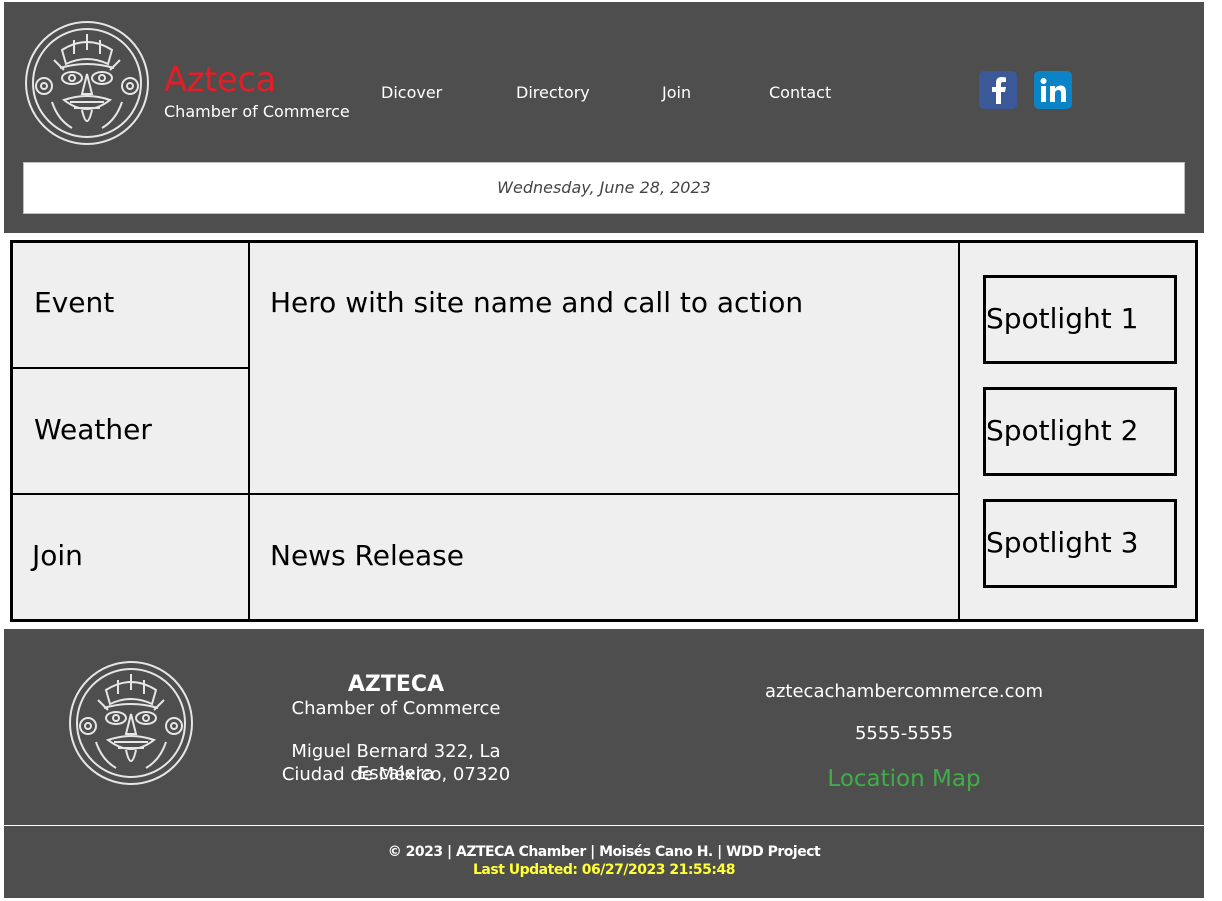 This screenshot has height=901, width=1222. I want to click on linkedin-icon, so click(1053, 90).